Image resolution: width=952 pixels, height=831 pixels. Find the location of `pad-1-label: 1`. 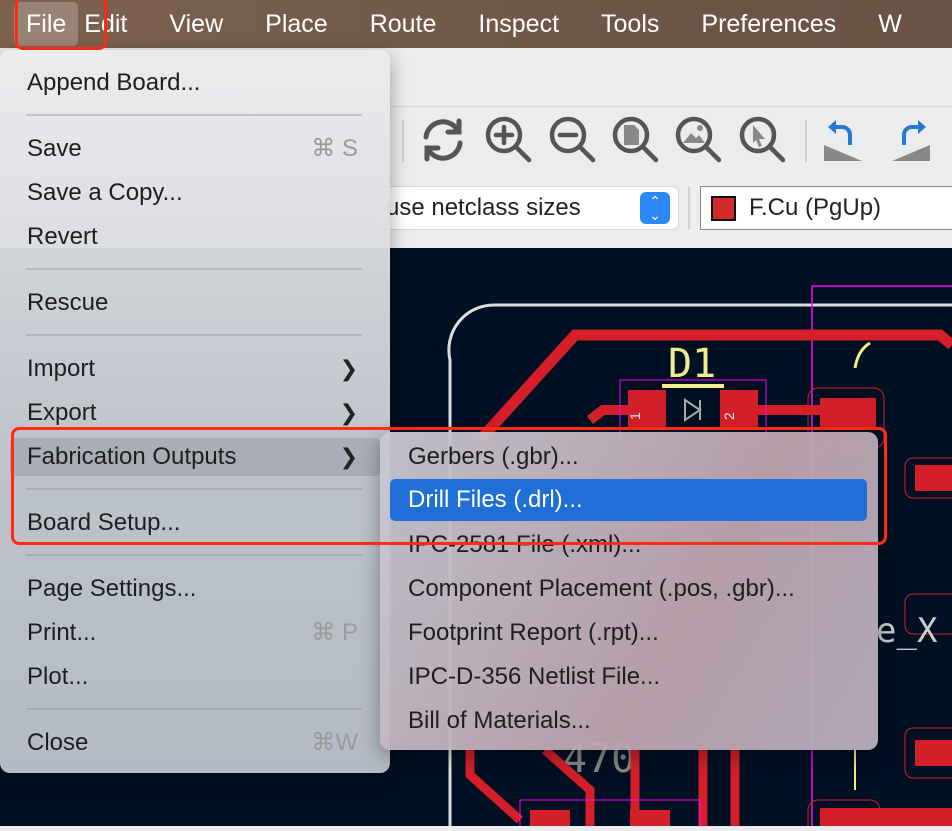

pad-1-label: 1 is located at coordinates (635, 416).